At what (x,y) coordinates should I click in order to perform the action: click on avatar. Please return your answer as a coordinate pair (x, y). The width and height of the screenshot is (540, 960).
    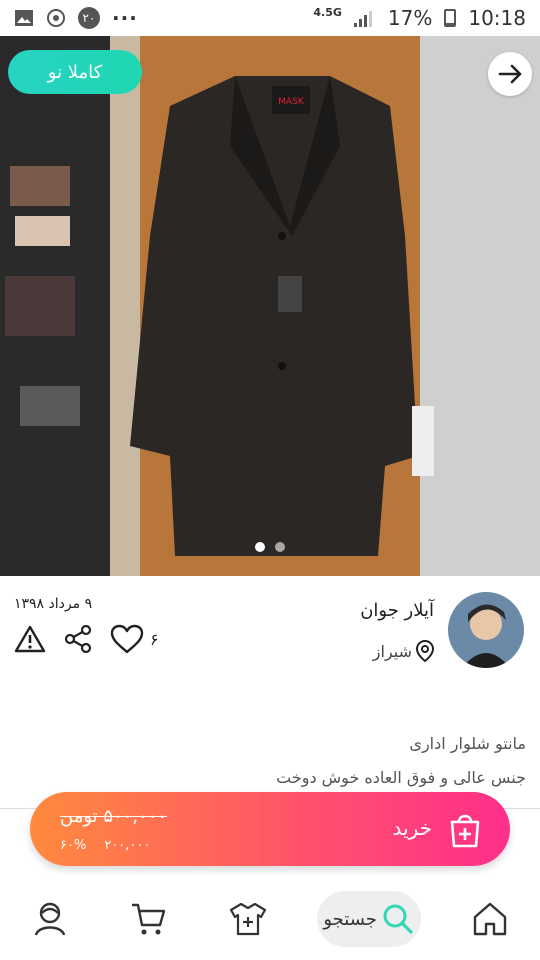
    Looking at the image, I should click on (486, 630).